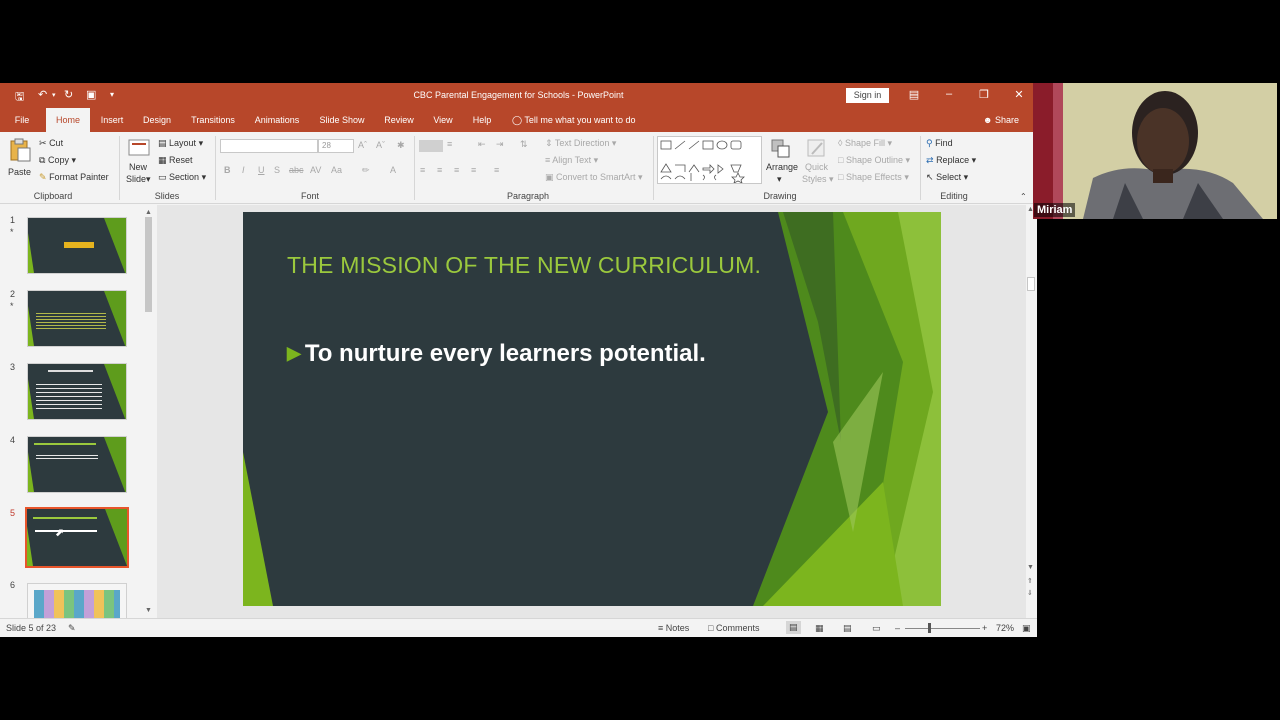  I want to click on slide-thumbnail-5-selected: ⬈, so click(77, 537).